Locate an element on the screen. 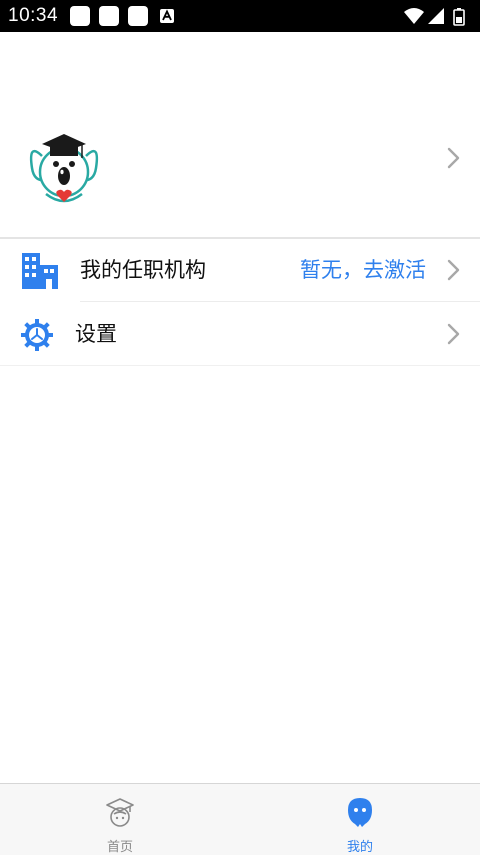 The image size is (480, 856). nav-item-home: 首页 is located at coordinates (120, 820).